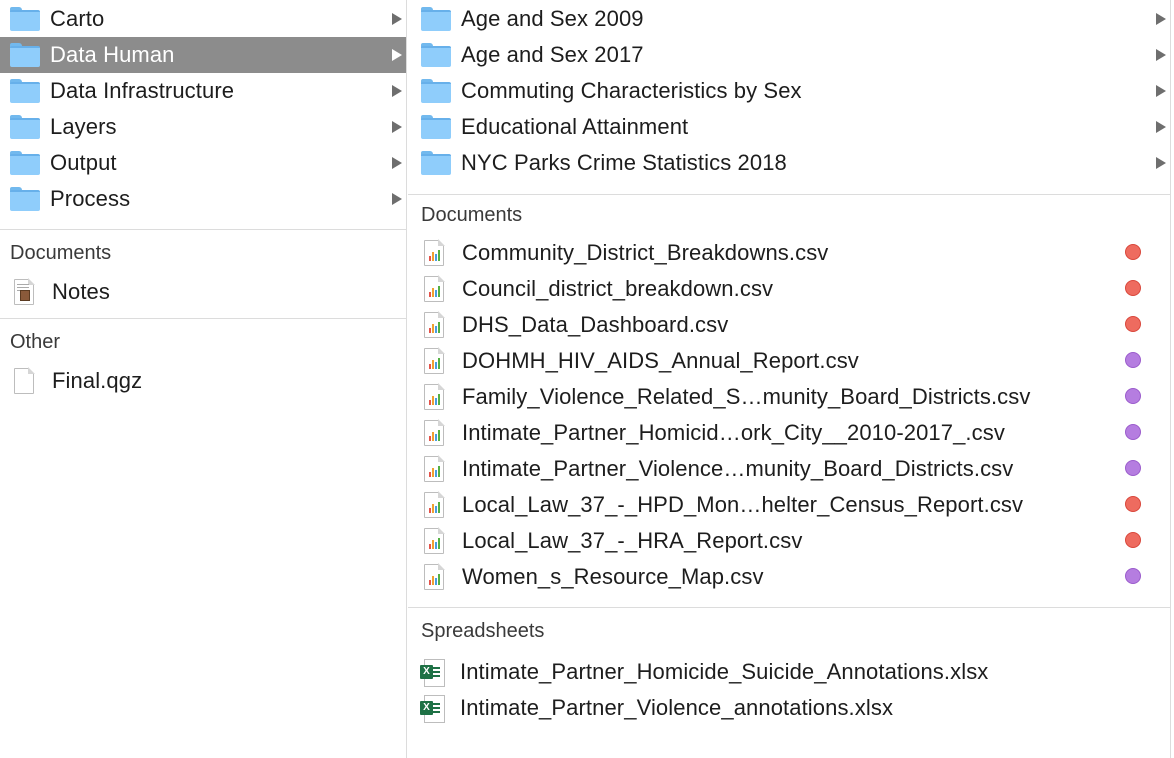 This screenshot has height=758, width=1174. I want to click on folder-row: Age and Sex 2017, so click(789, 55).